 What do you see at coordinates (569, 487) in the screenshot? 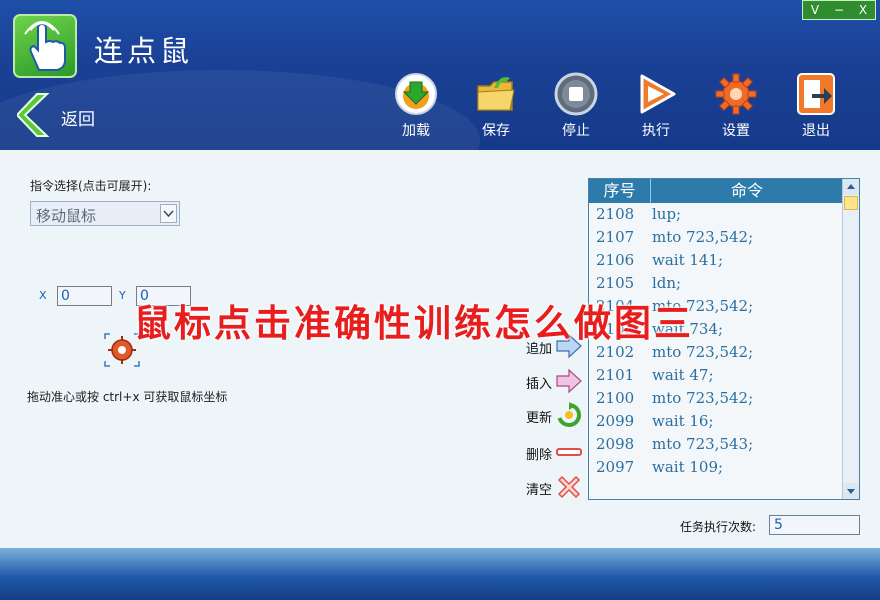
I see `close-icon` at bounding box center [569, 487].